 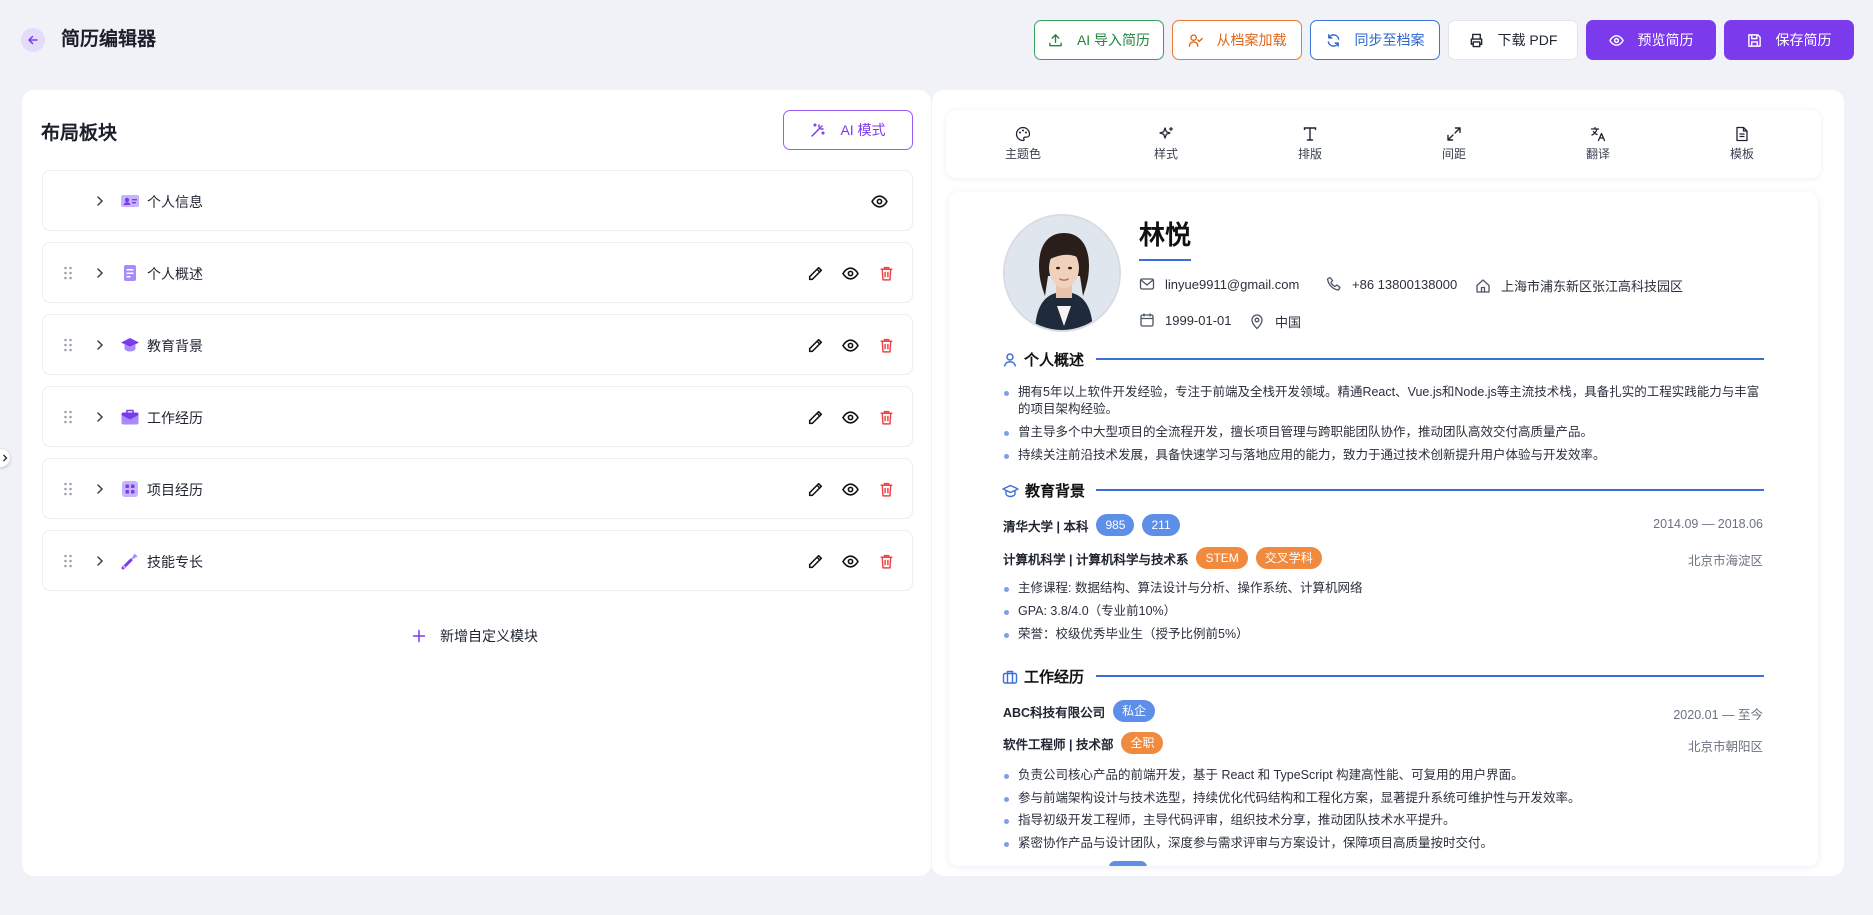 I want to click on user-icon, so click(x=1010, y=359).